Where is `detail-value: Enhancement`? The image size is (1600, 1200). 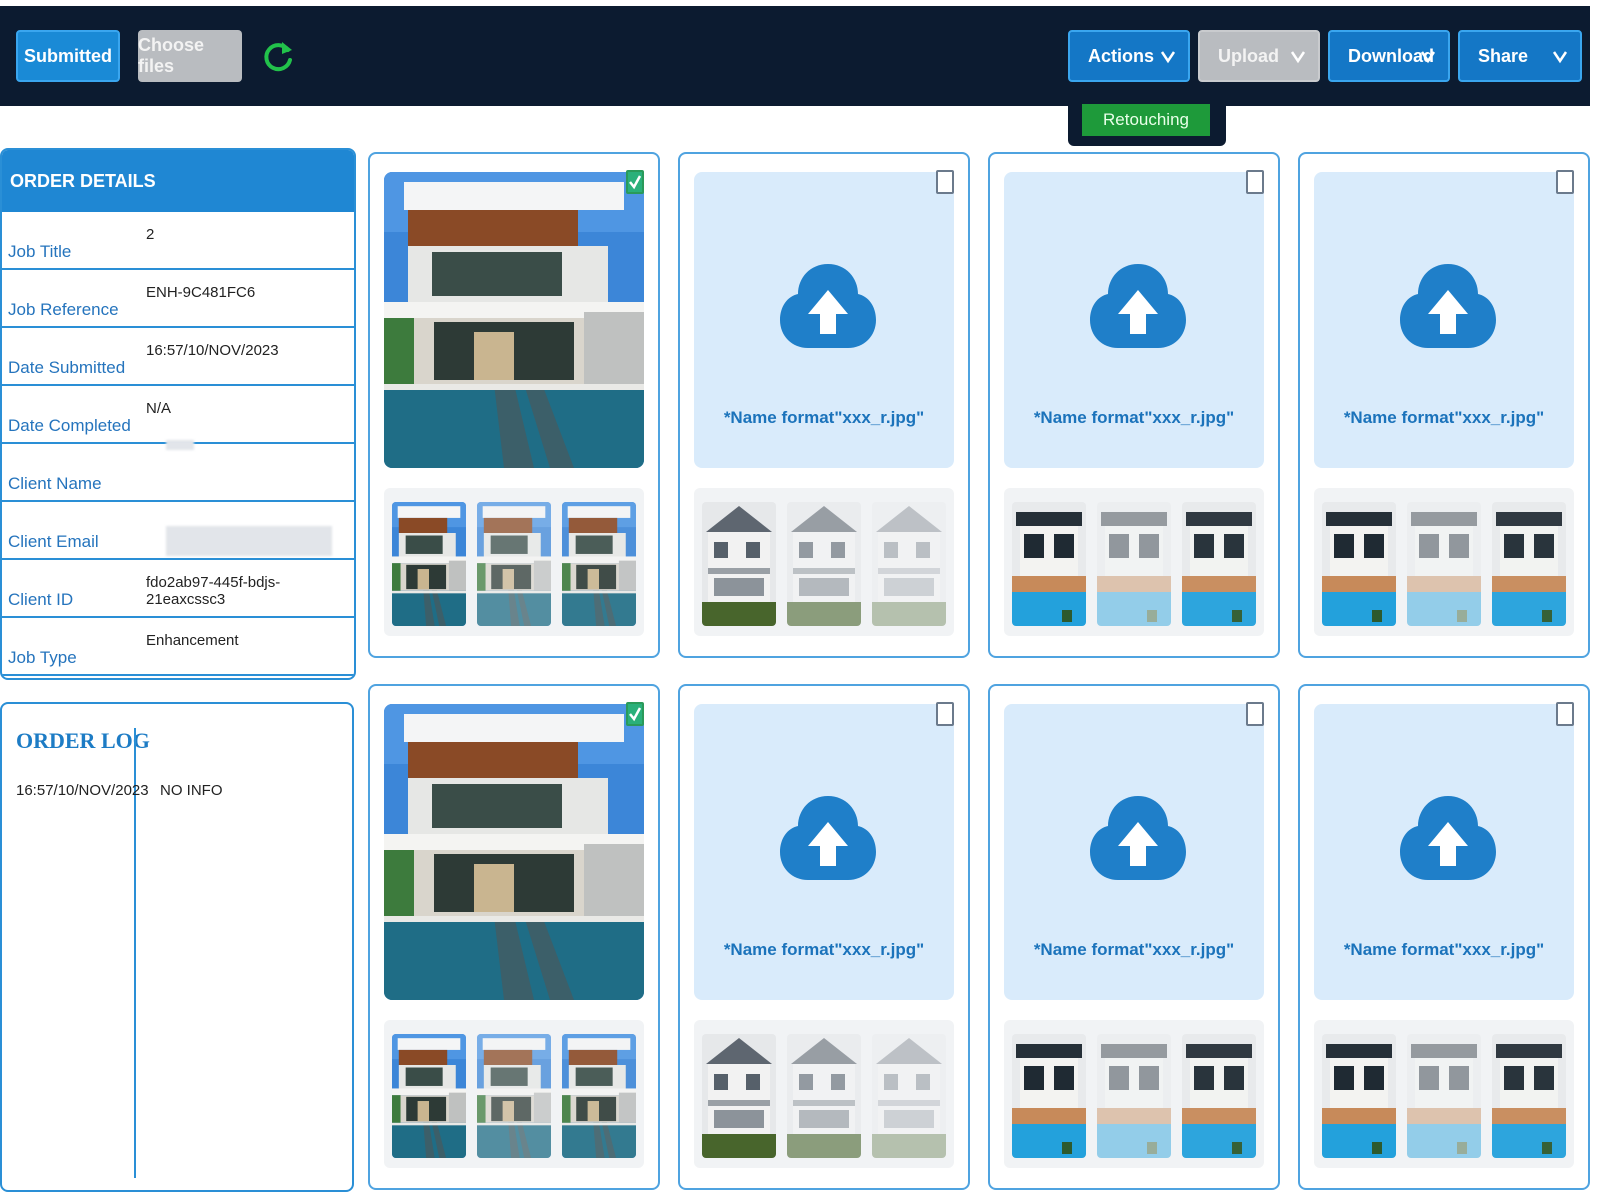 detail-value: Enhancement is located at coordinates (192, 640).